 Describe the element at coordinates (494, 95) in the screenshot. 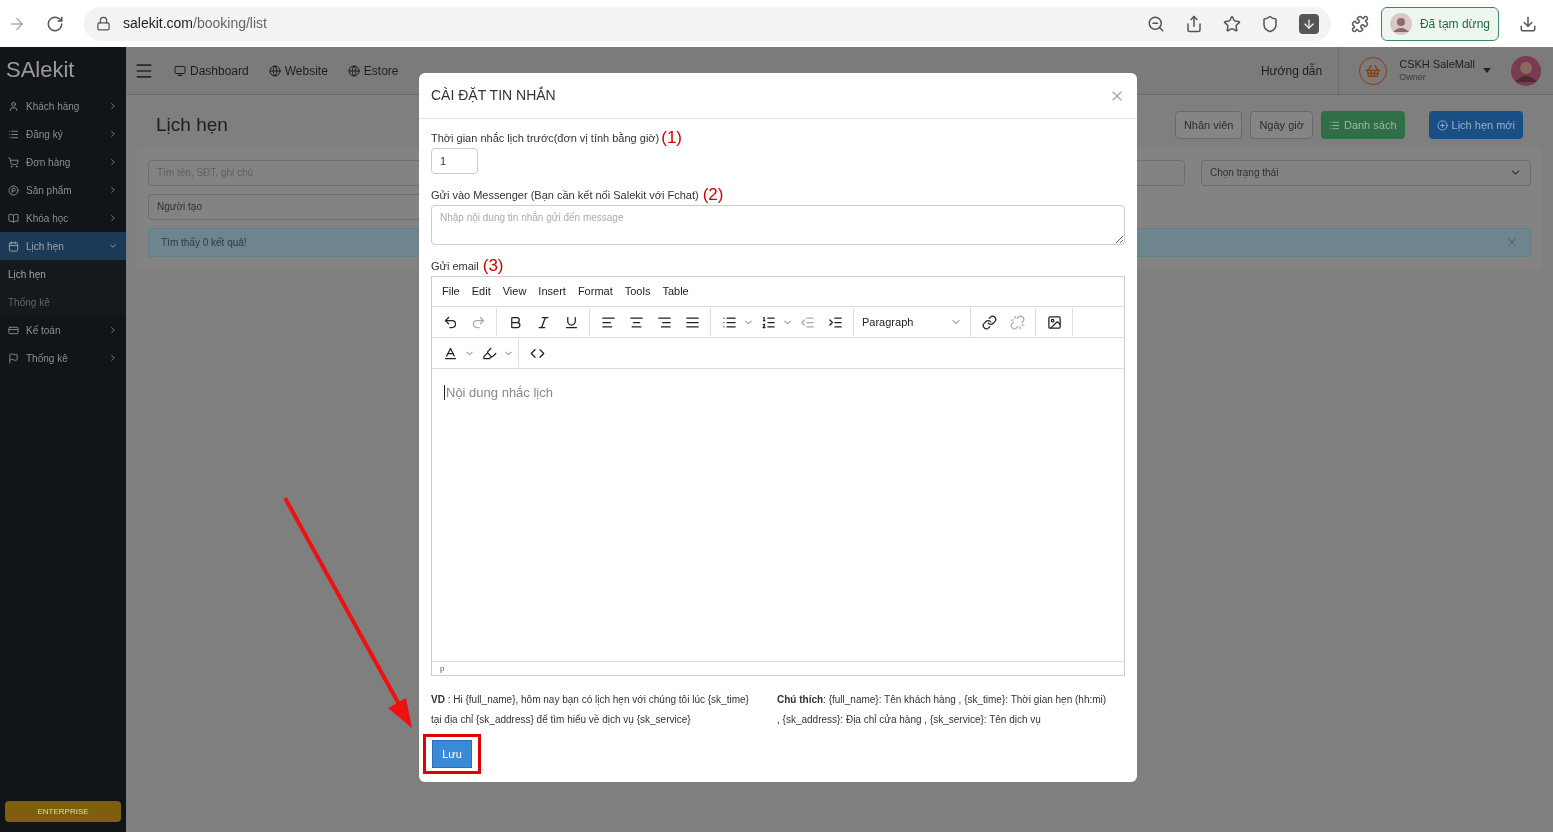

I see `modal-title: CÀI ĐẶT TIN NHẮN` at that location.